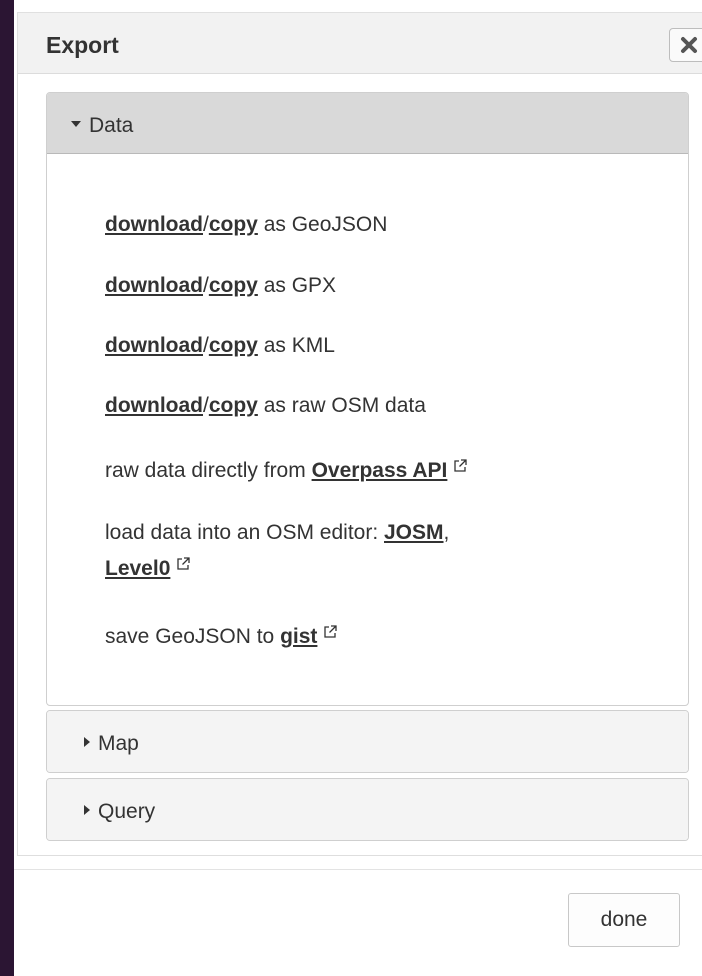  I want to click on level0-link: Level0, so click(137, 568).